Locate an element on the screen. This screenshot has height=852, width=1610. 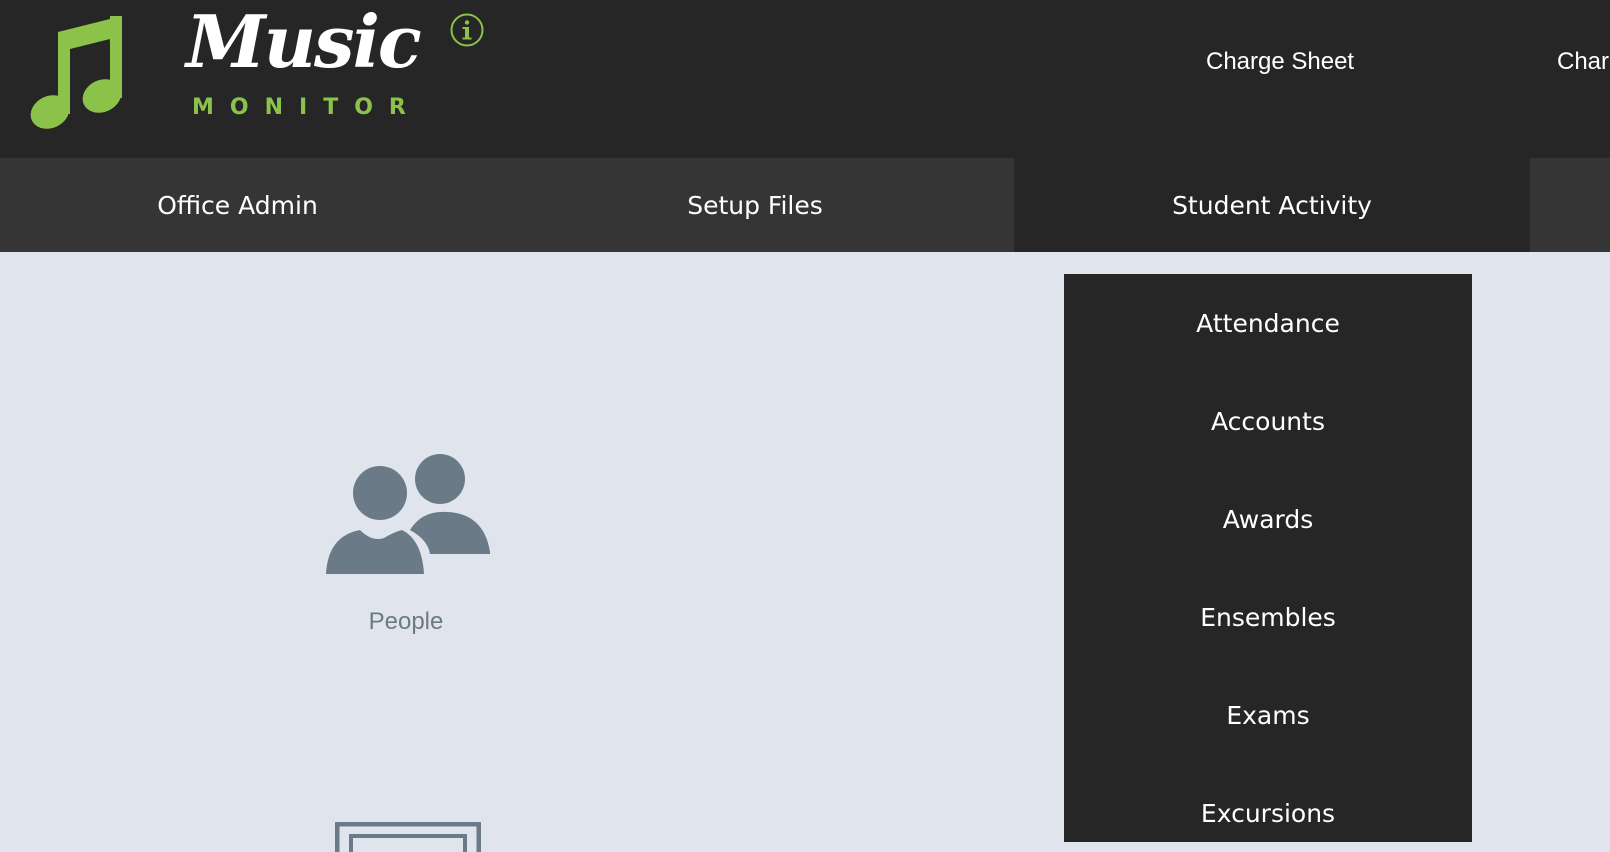
tab-next is located at coordinates (1570, 205).